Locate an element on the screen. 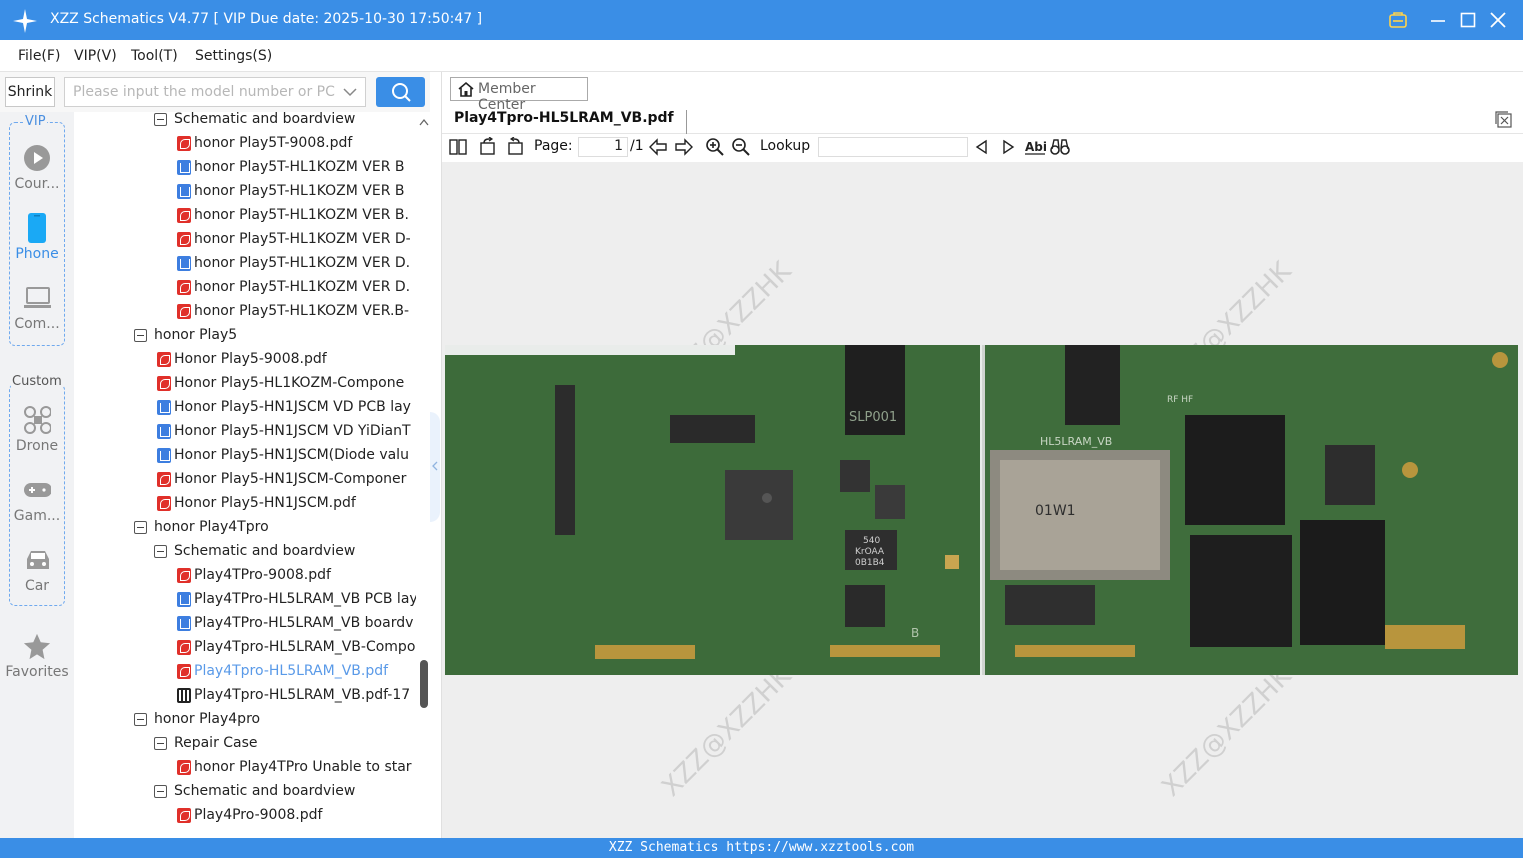  silkscreen-text: SLP001 is located at coordinates (873, 417).